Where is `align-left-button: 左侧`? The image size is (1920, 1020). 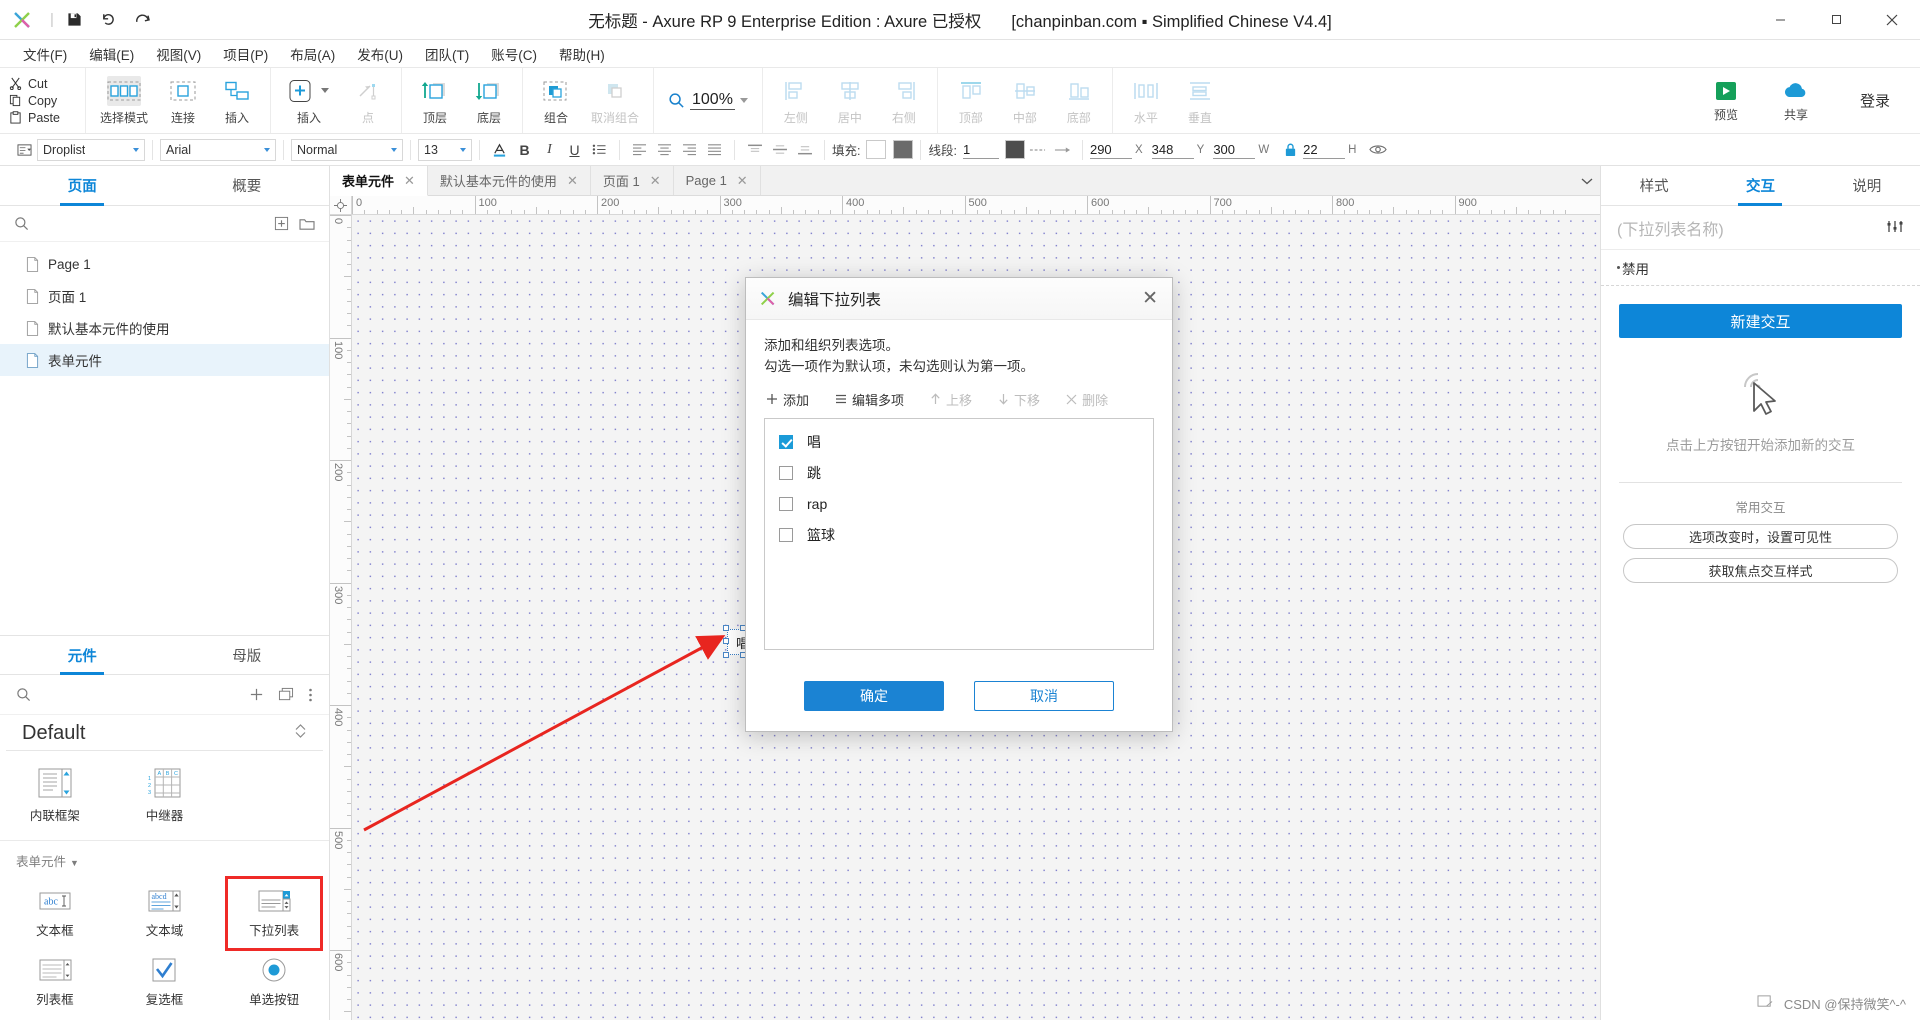
align-left-button: 左侧 is located at coordinates (796, 100).